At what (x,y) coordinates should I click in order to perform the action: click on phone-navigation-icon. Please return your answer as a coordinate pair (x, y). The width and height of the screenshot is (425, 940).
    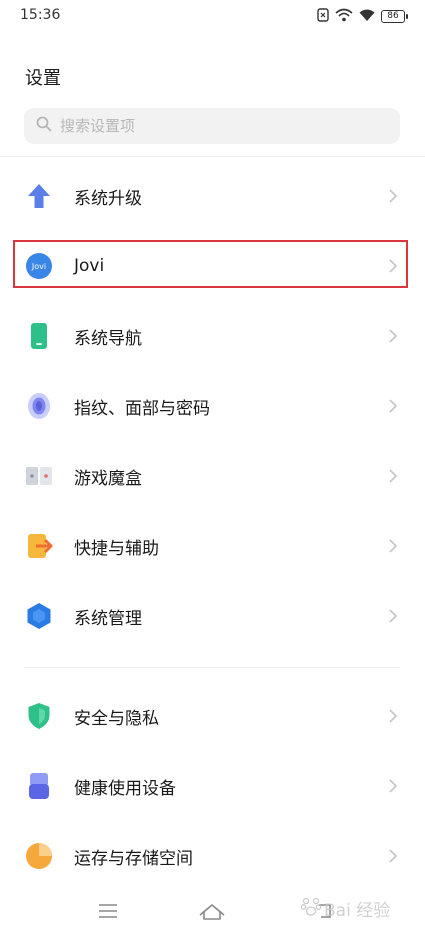
    Looking at the image, I should click on (39, 336).